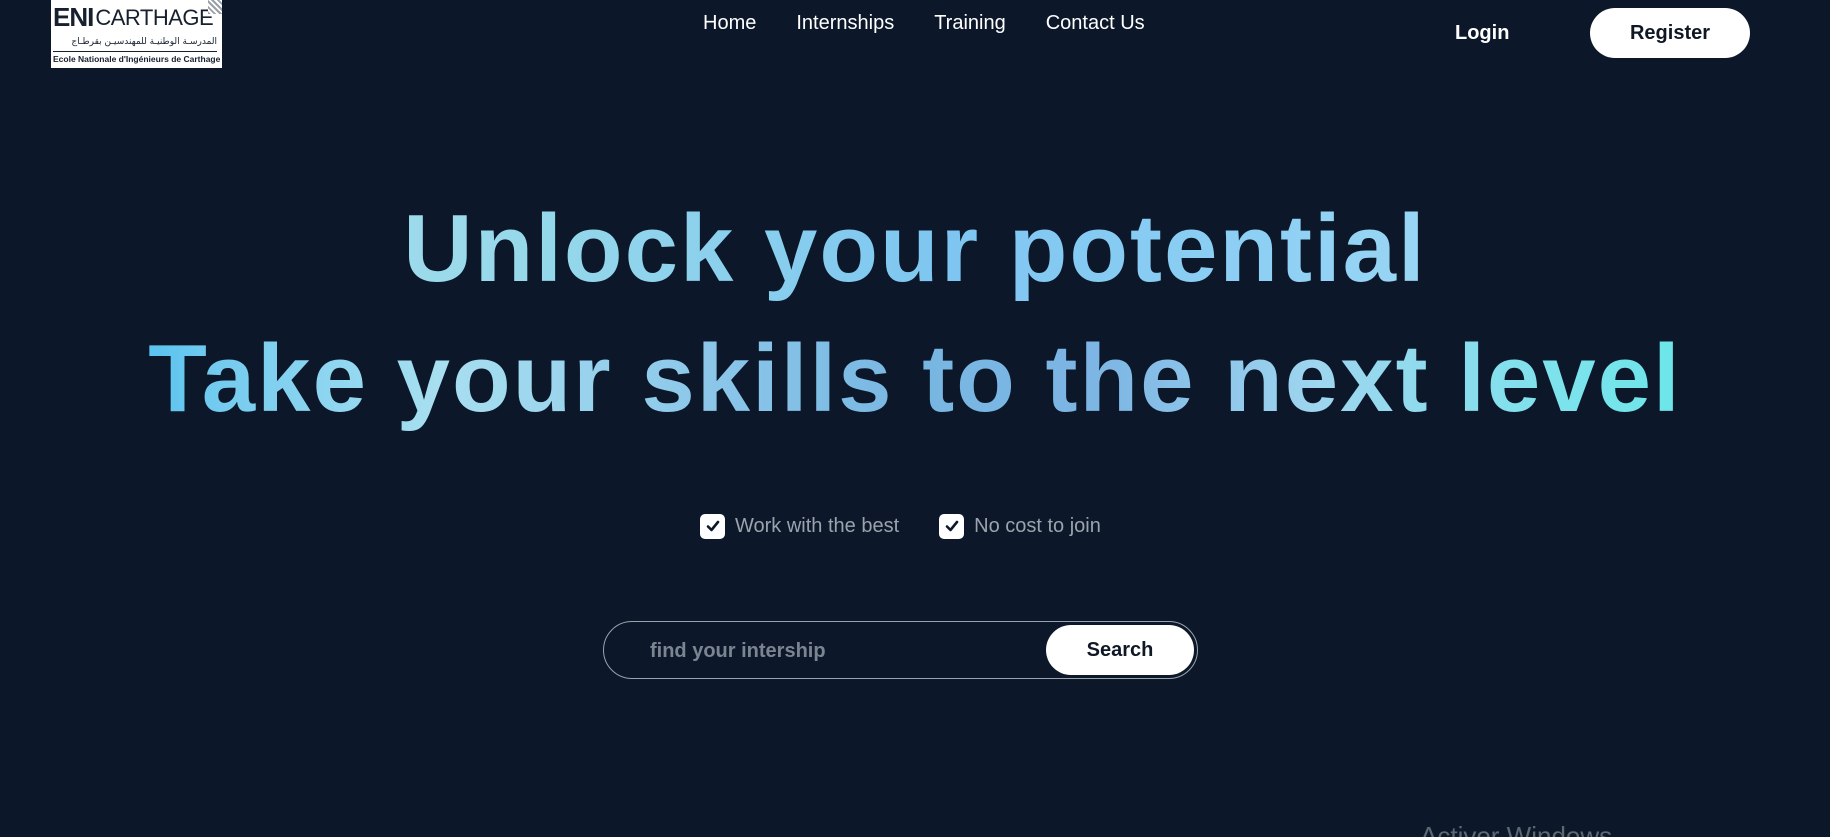  What do you see at coordinates (1120, 650) in the screenshot?
I see `search-button: Search` at bounding box center [1120, 650].